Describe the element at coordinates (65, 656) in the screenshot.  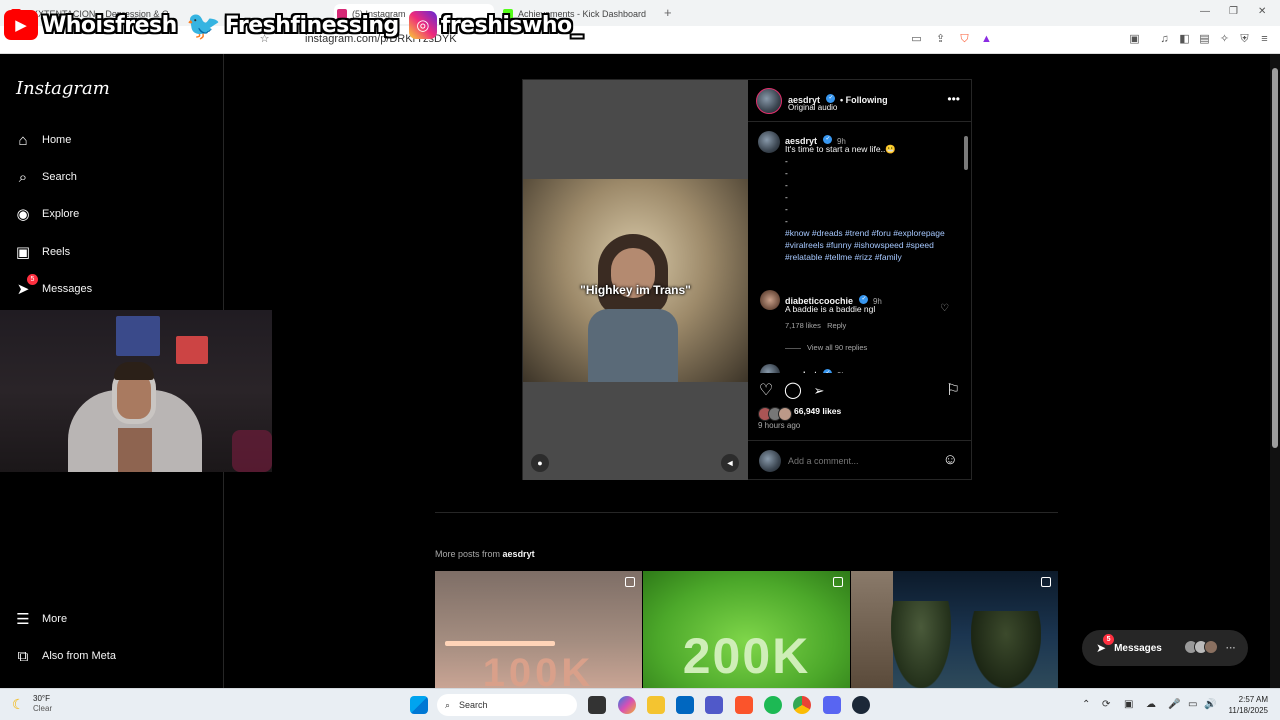
I see `sidebar-item-also-from-meta: ⧉ Also from Meta` at that location.